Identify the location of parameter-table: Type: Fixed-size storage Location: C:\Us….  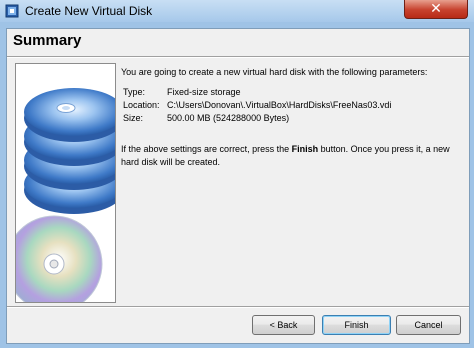
(257, 106).